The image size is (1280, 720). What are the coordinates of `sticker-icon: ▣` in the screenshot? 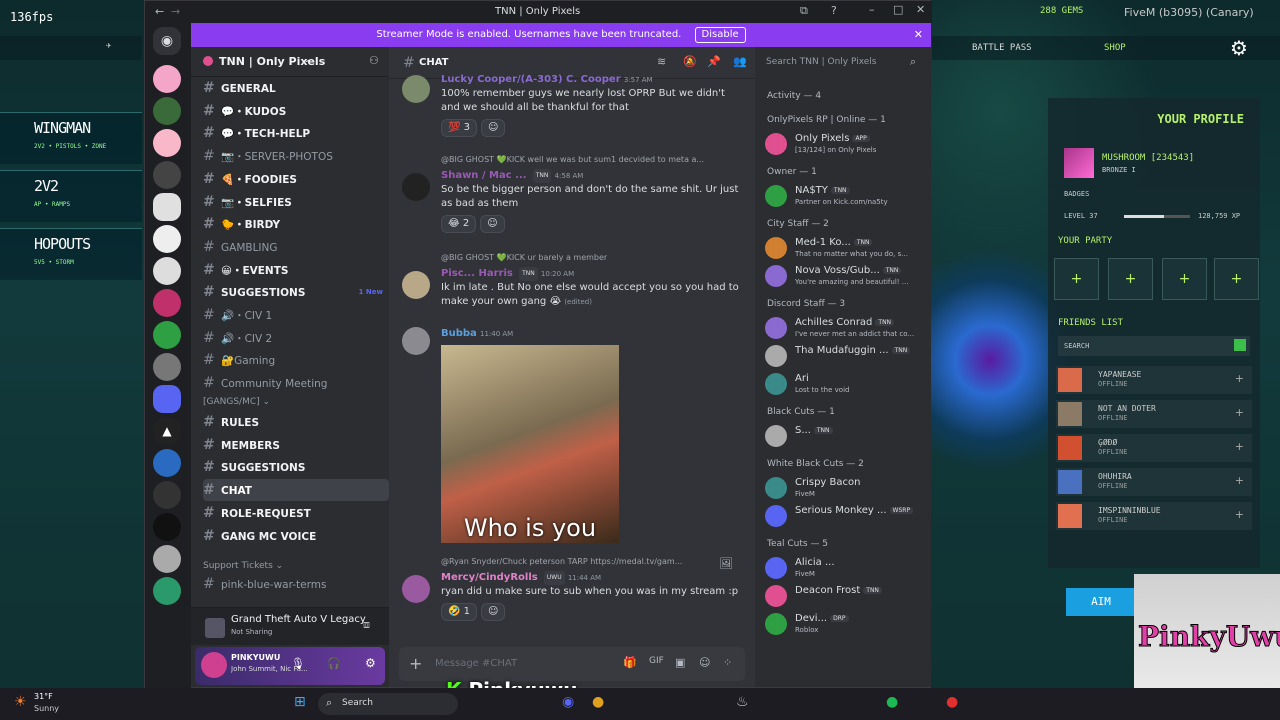 It's located at (680, 662).